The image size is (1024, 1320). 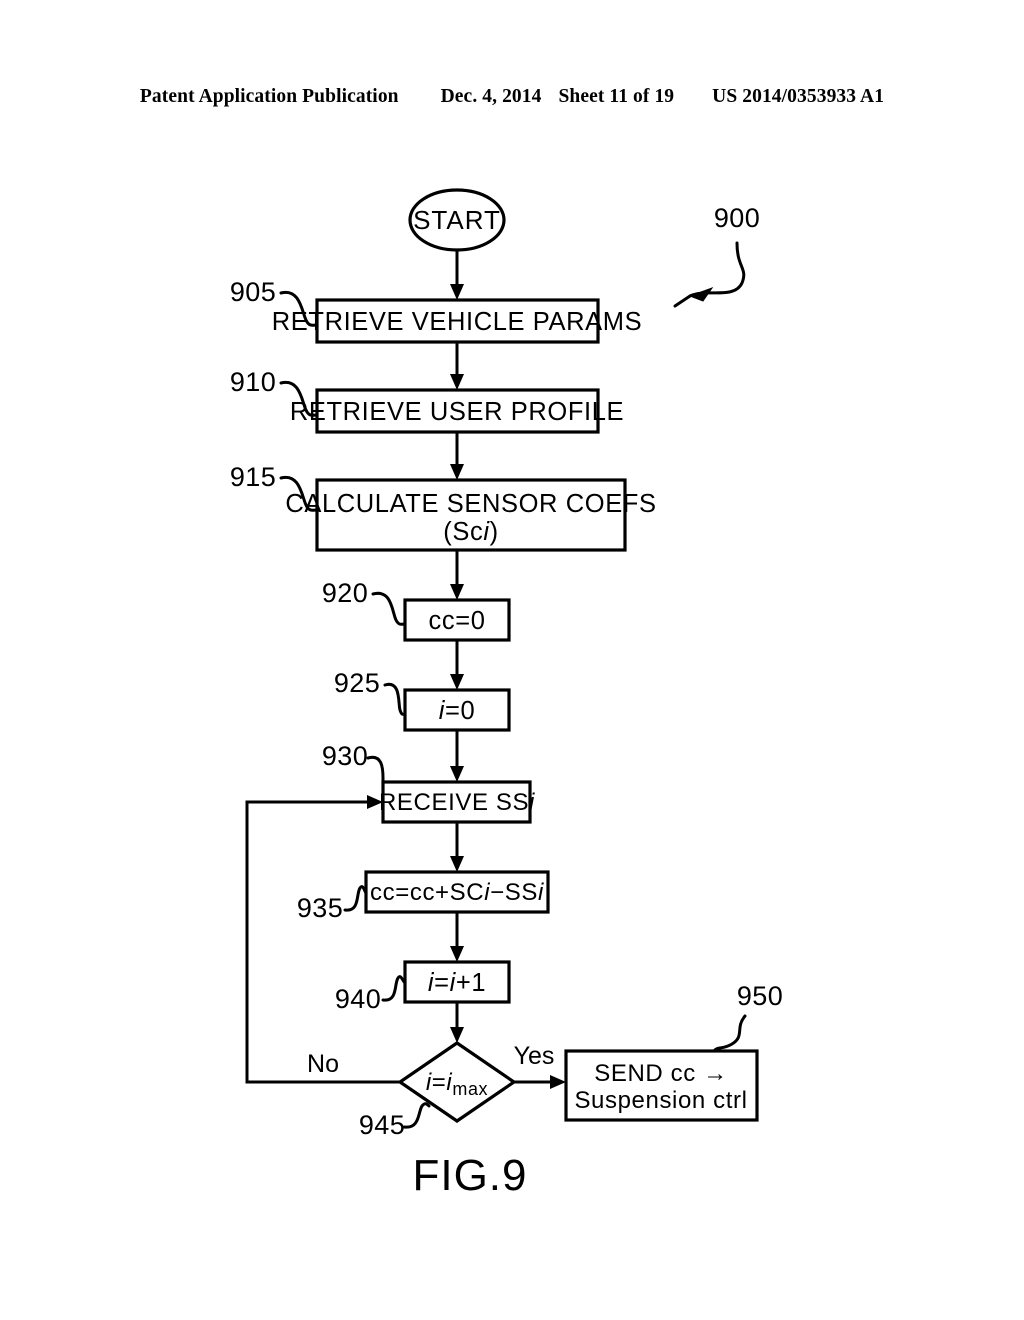 I want to click on start-label: START, so click(x=457, y=220).